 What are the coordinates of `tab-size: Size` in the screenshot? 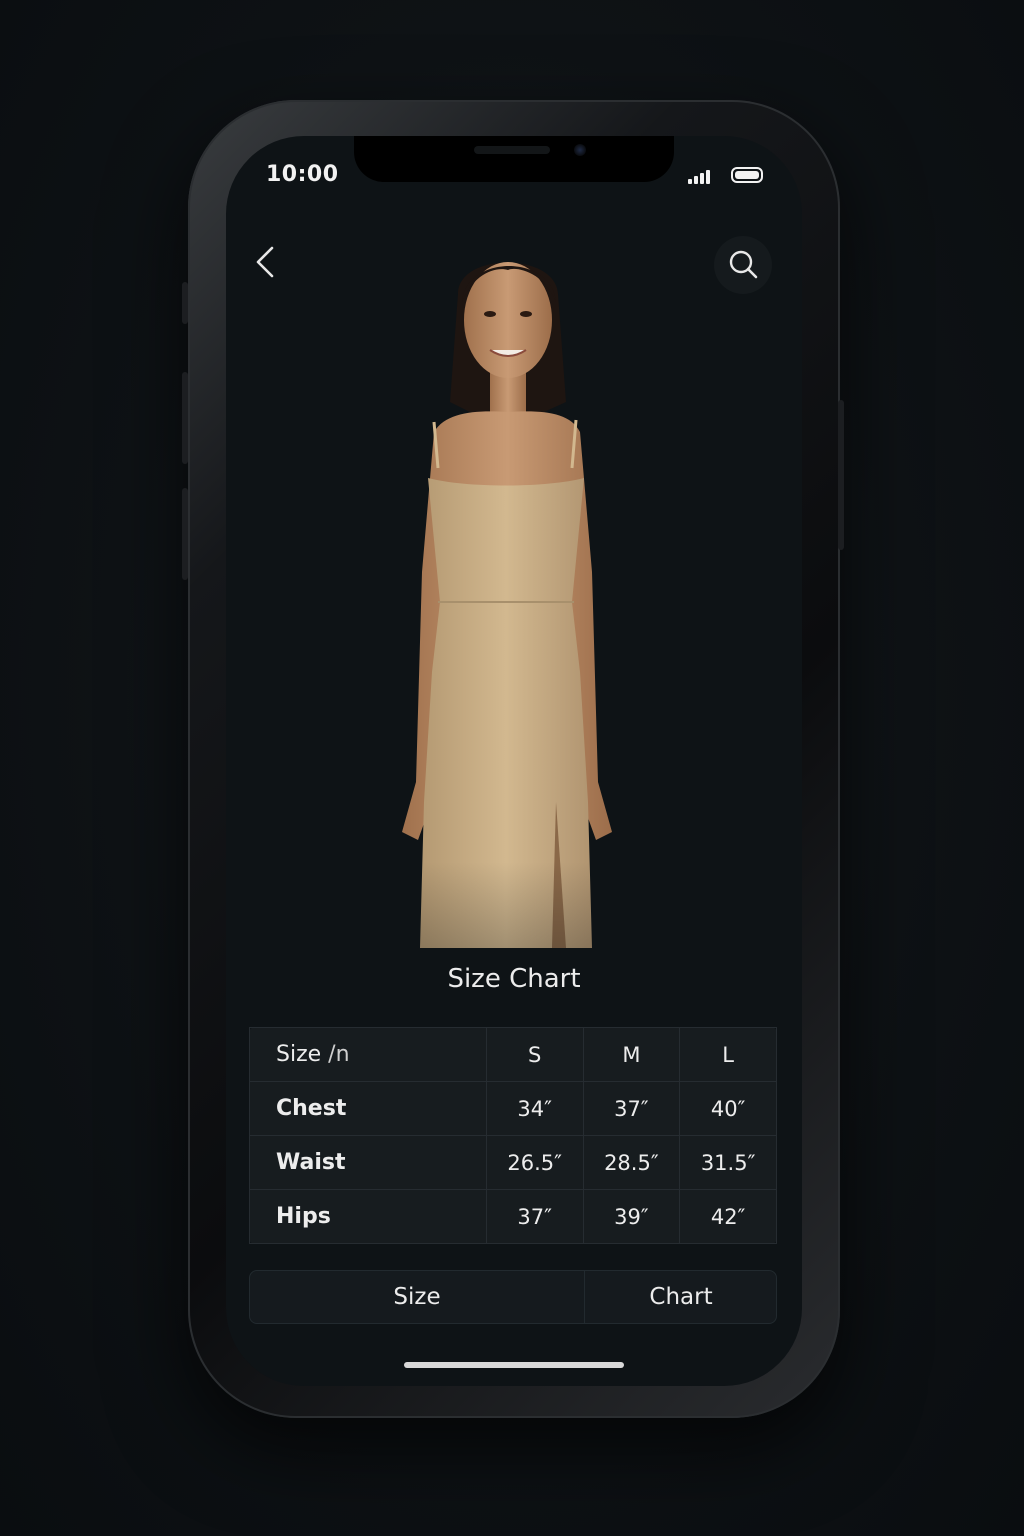 It's located at (417, 1297).